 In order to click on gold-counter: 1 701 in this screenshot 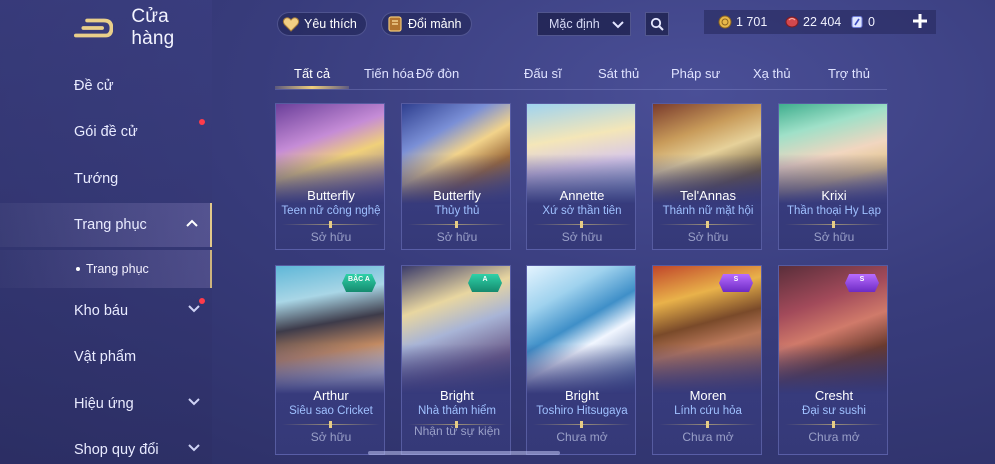, I will do `click(742, 22)`.